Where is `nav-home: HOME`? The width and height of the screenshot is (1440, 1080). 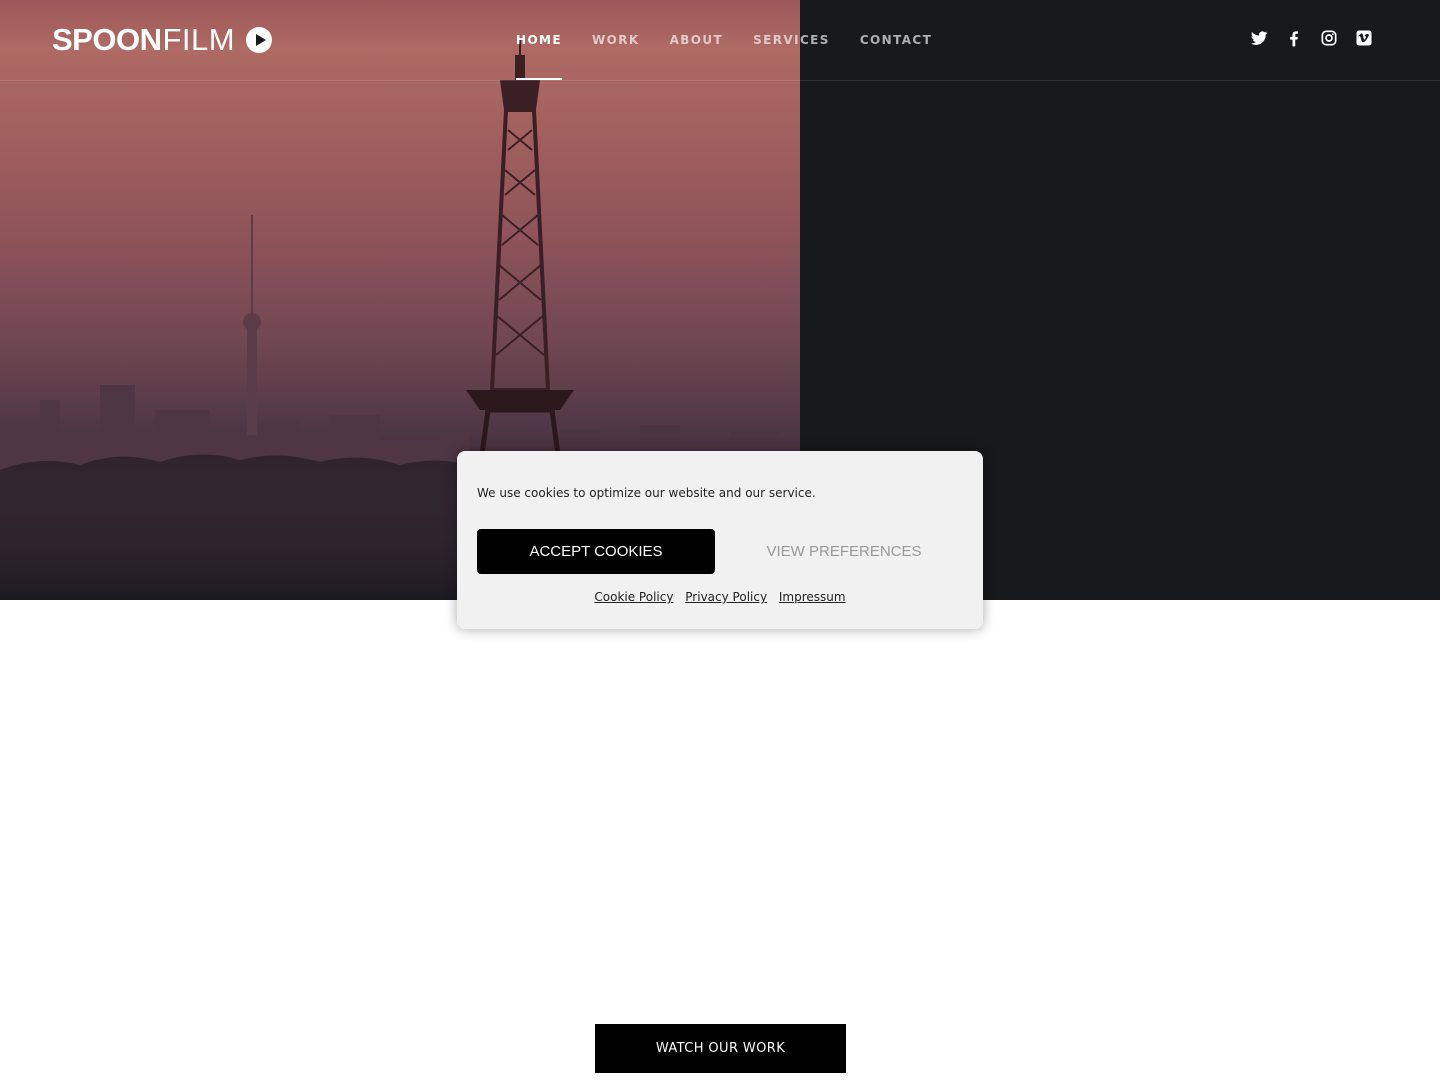 nav-home: HOME is located at coordinates (539, 40).